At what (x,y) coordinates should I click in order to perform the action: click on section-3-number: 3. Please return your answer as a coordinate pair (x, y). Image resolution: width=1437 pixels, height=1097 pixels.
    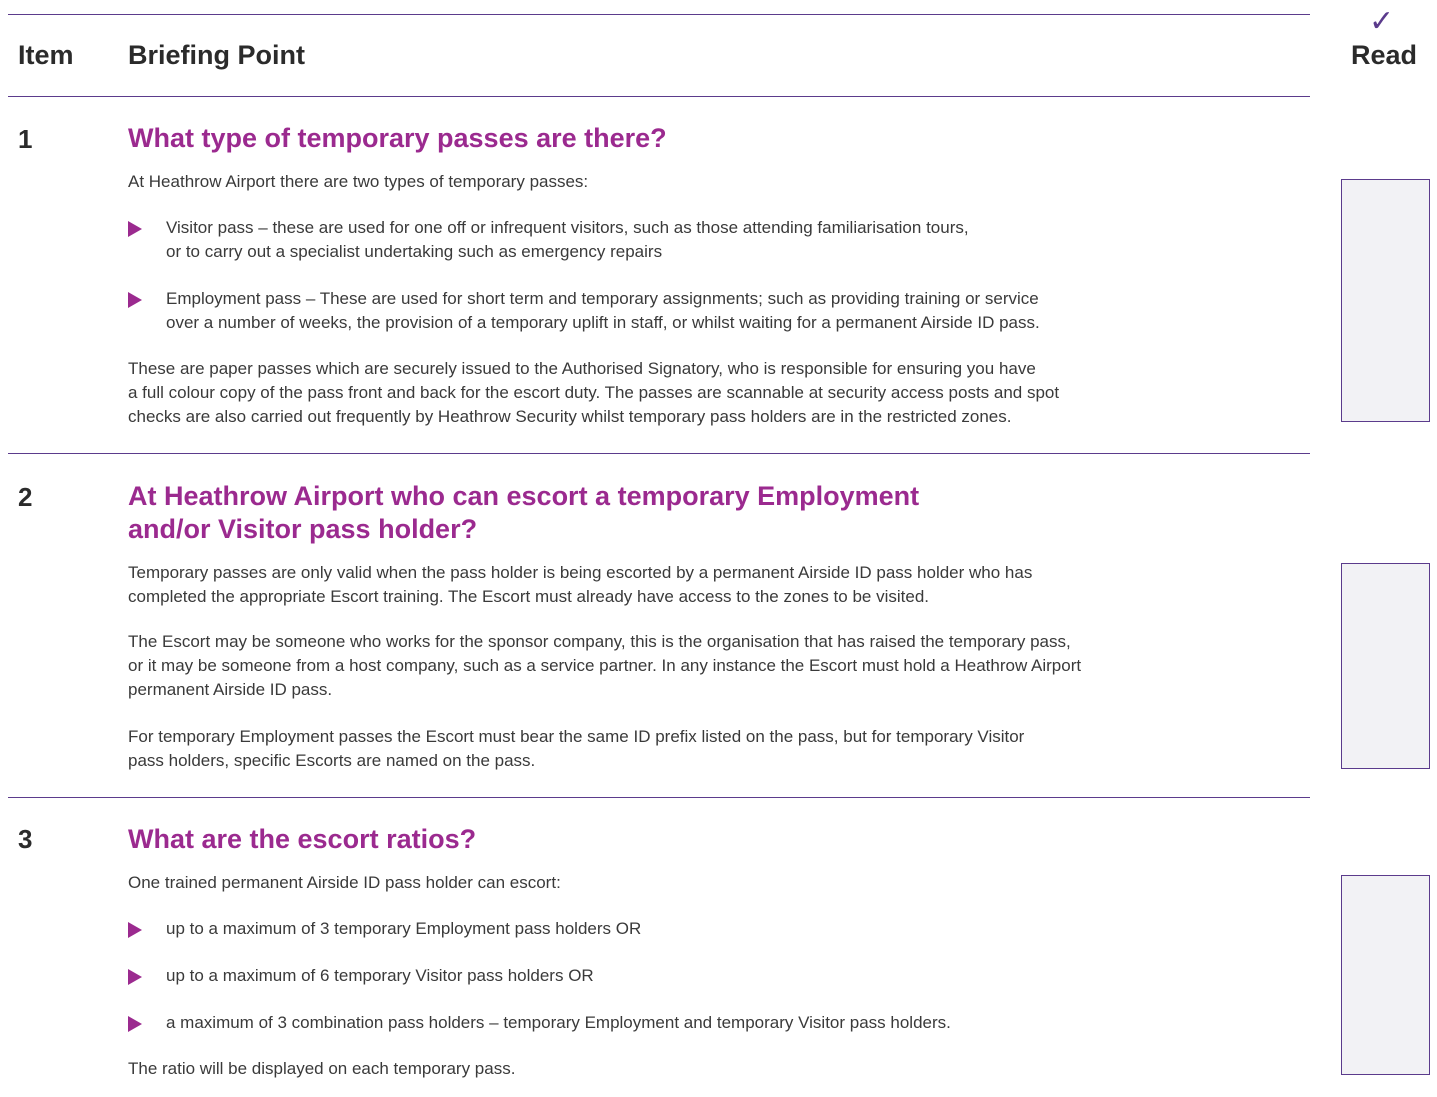
    Looking at the image, I should click on (25, 839).